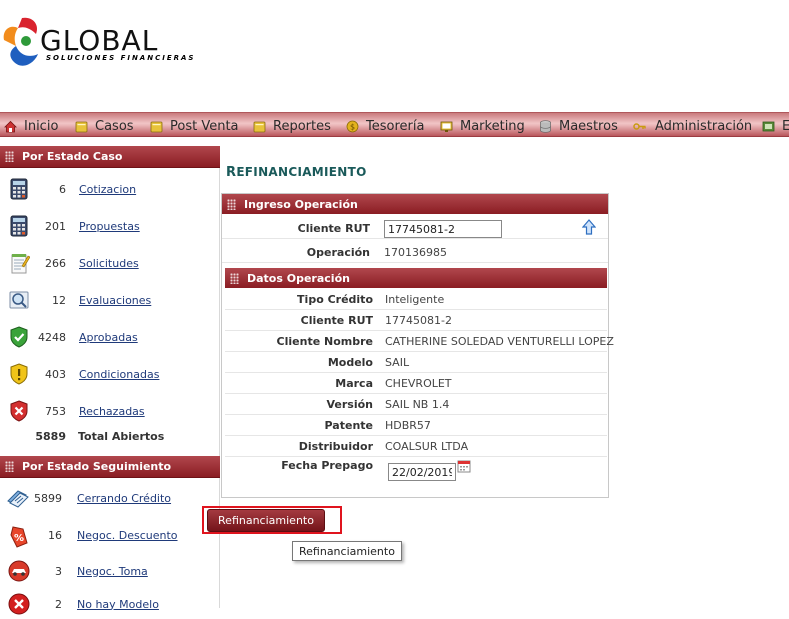 This screenshot has height=619, width=789. What do you see at coordinates (19, 337) in the screenshot?
I see `shield-check-icon` at bounding box center [19, 337].